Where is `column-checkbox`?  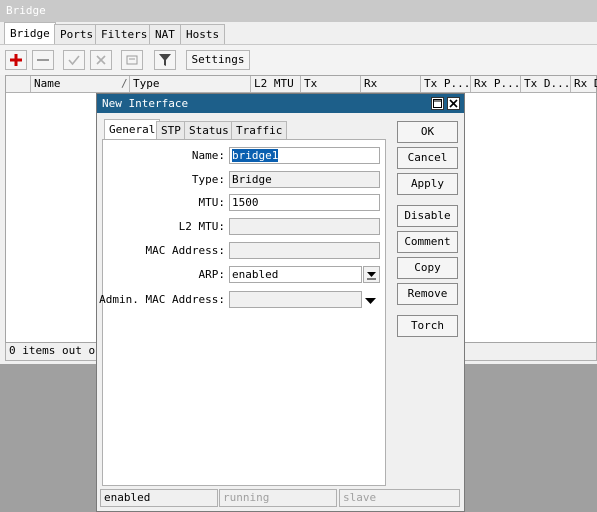
column-checkbox is located at coordinates (18, 84).